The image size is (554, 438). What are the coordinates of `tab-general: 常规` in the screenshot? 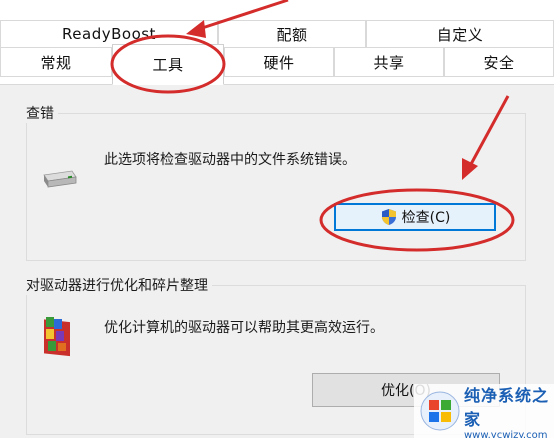 It's located at (56, 62).